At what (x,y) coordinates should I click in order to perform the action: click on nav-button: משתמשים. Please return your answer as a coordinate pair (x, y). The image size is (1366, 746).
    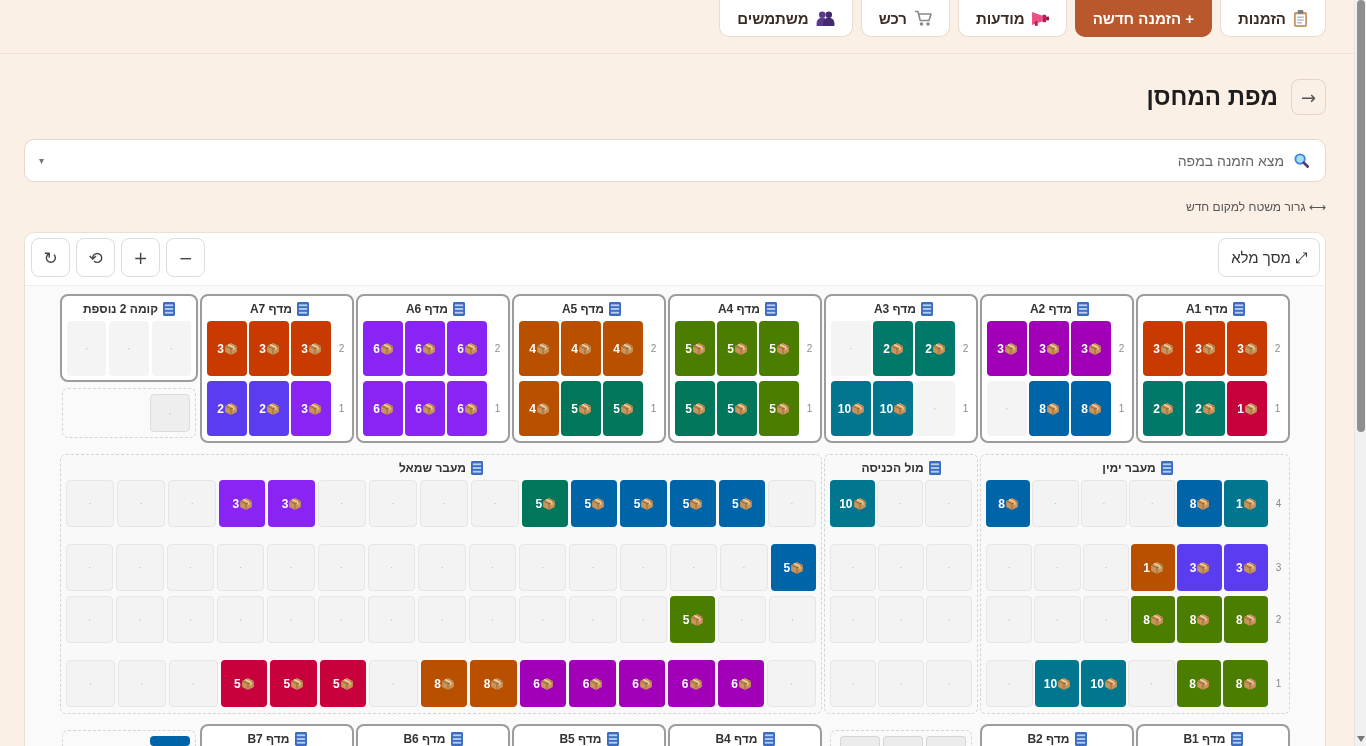
    Looking at the image, I should click on (786, 18).